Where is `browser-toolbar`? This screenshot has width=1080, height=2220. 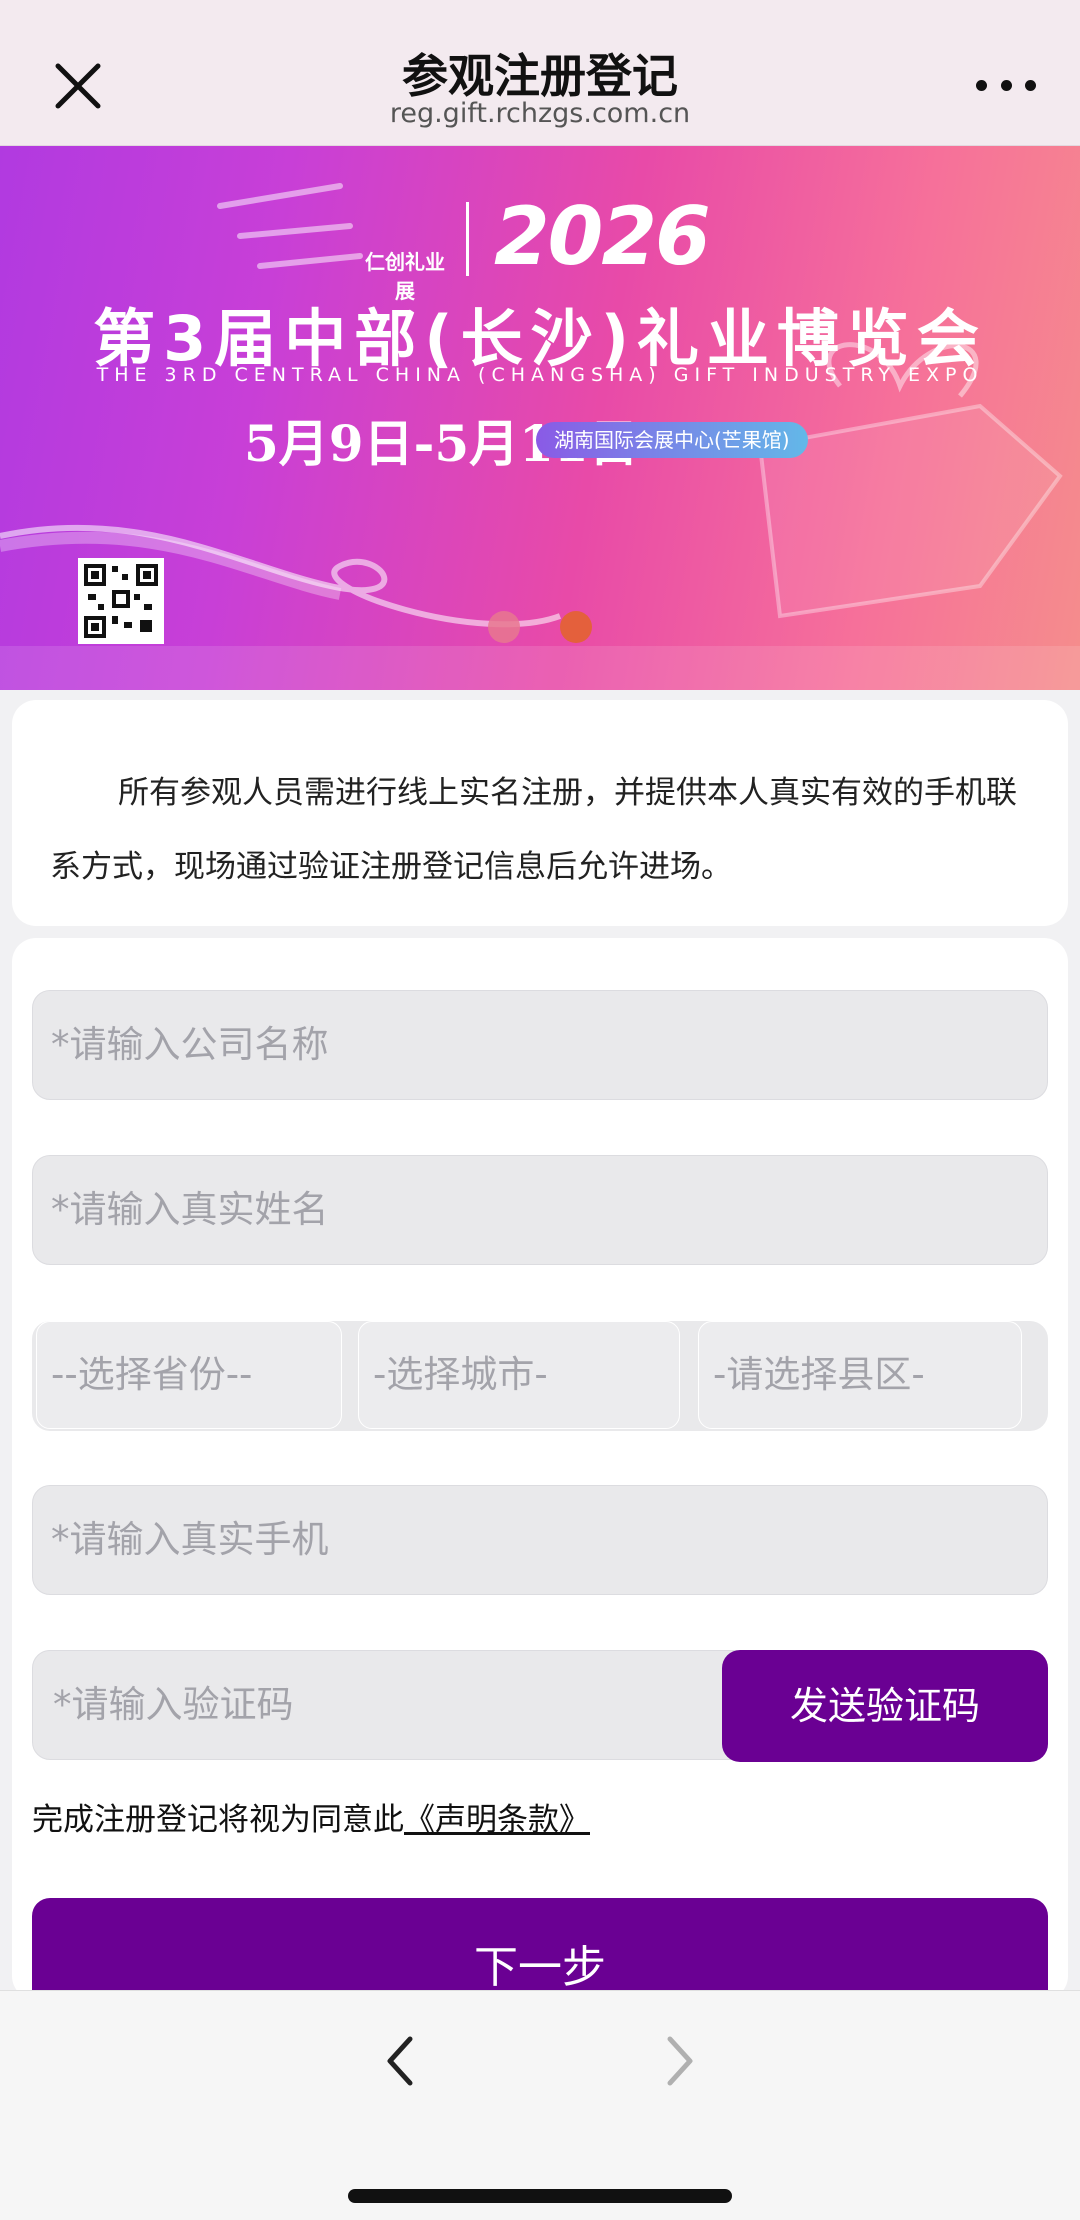 browser-toolbar is located at coordinates (540, 2105).